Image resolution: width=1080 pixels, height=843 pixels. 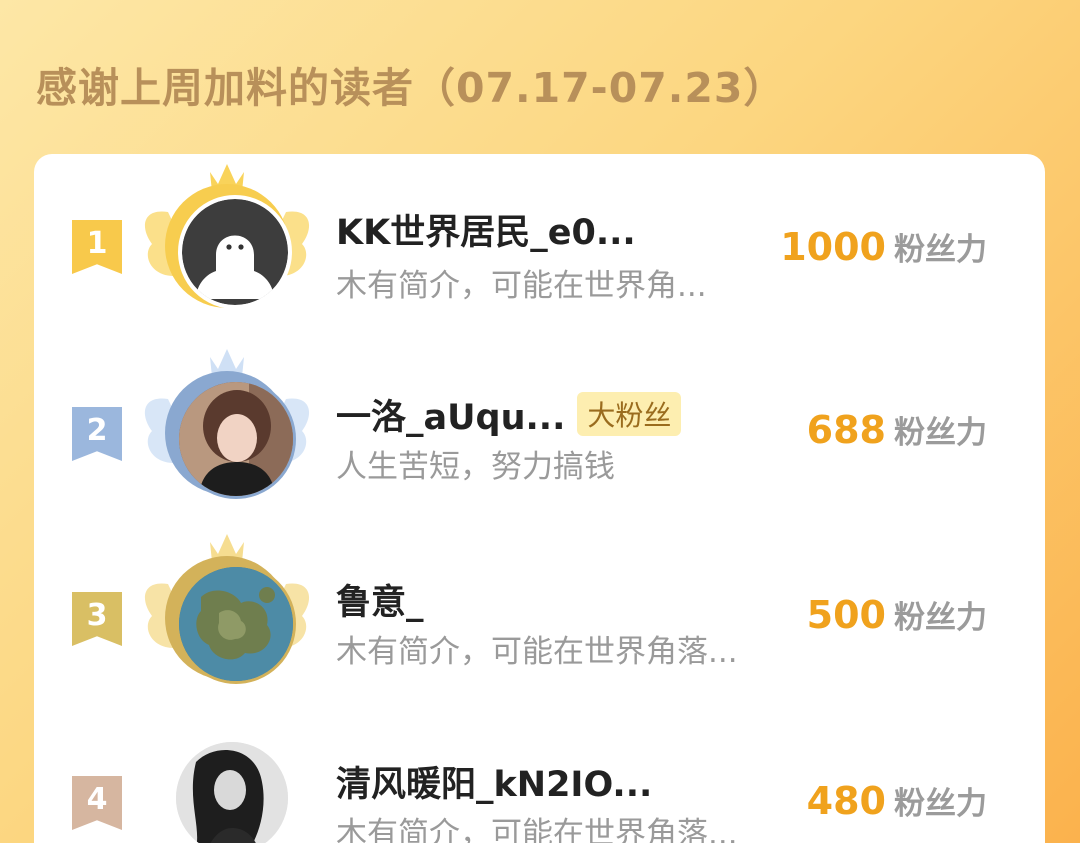 What do you see at coordinates (97, 619) in the screenshot?
I see `rank-flag-3: 3` at bounding box center [97, 619].